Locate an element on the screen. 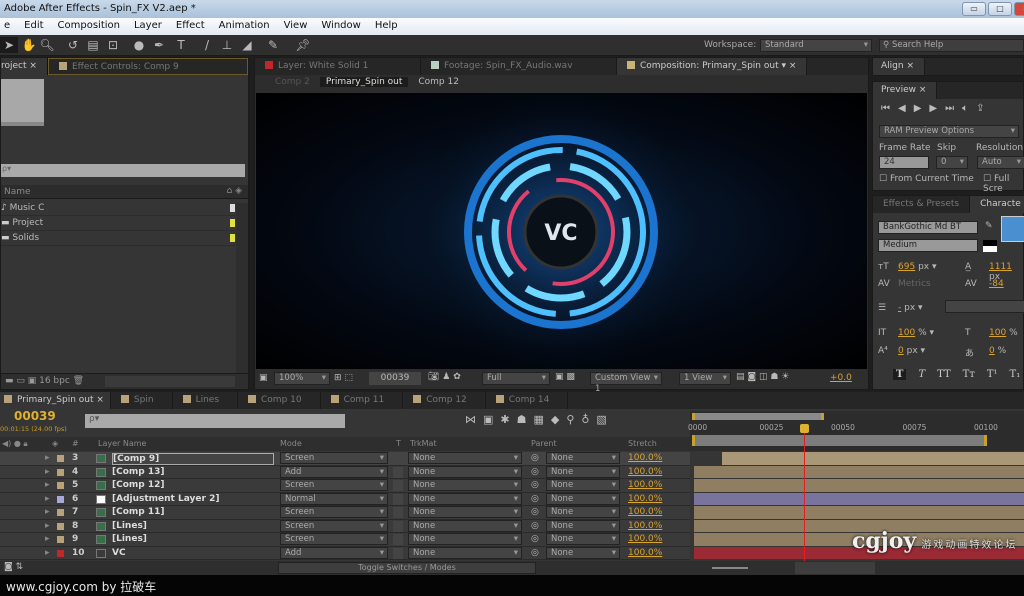 The height and width of the screenshot is (596, 1024). layer-name: [Comp 13] is located at coordinates (138, 472).